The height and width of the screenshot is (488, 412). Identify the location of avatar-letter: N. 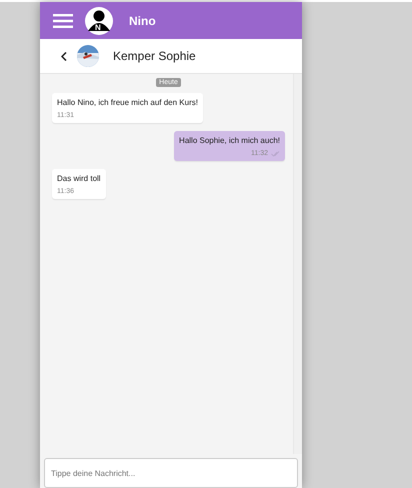
(98, 27).